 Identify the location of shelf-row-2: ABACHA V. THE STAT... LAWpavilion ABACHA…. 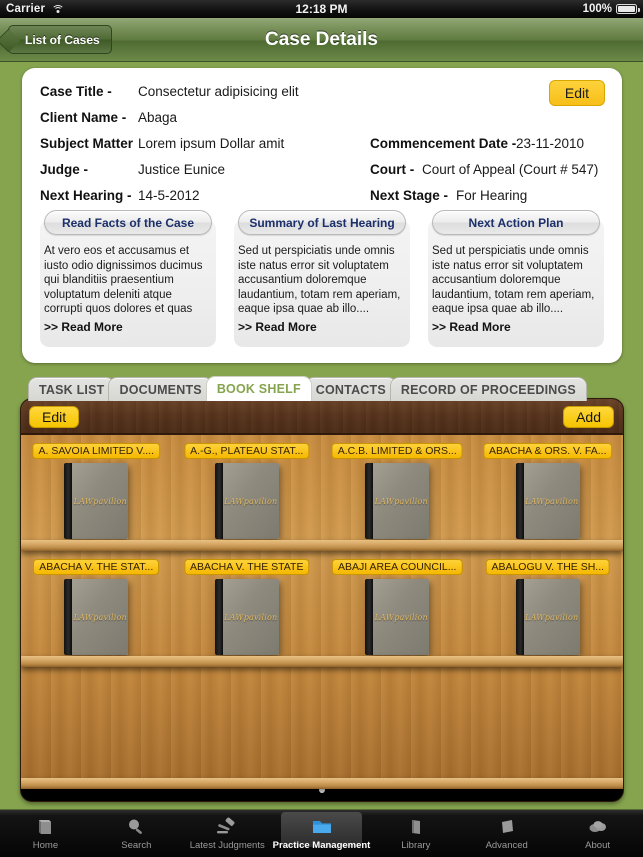
(322, 609).